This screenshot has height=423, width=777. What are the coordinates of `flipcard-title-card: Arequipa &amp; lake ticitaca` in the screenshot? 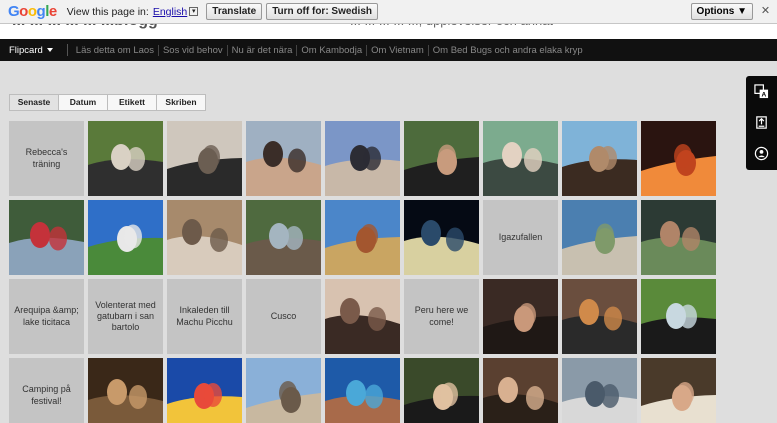 It's located at (46, 316).